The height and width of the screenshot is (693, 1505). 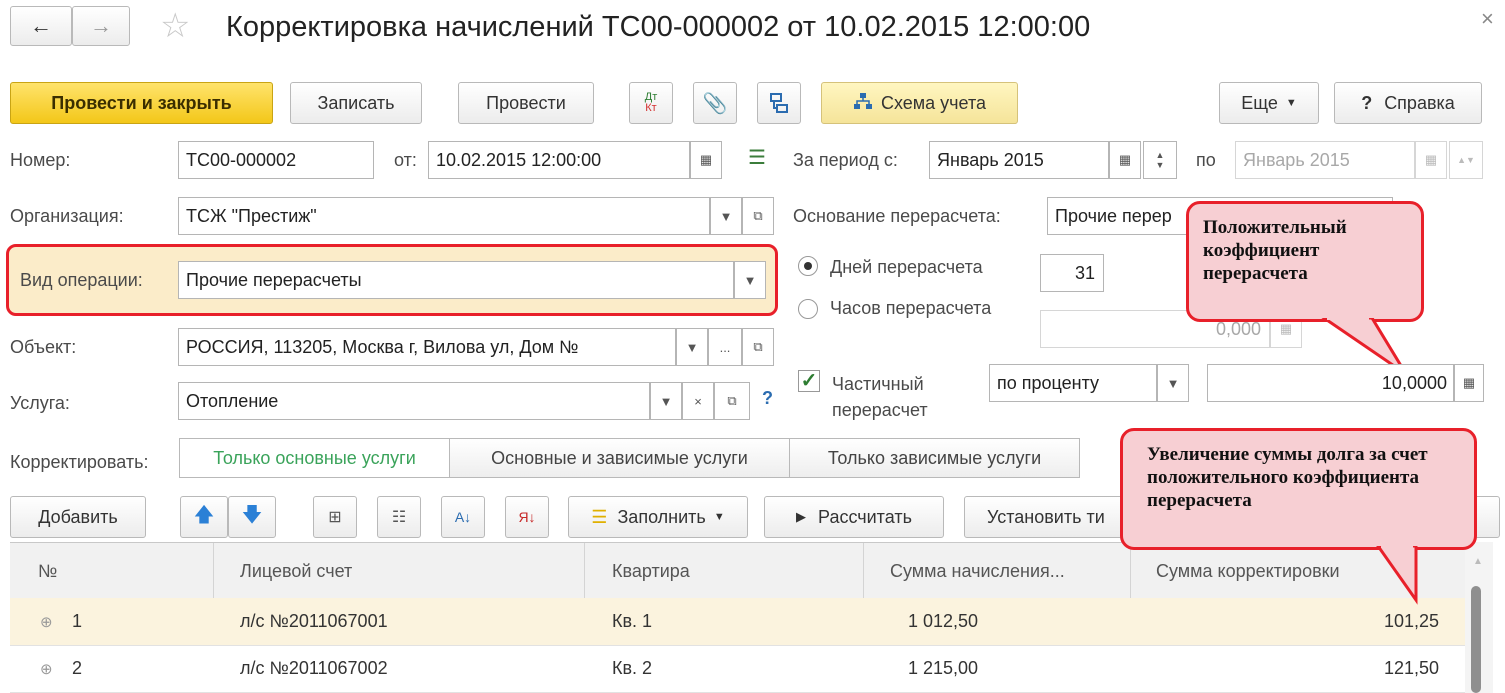 What do you see at coordinates (1206, 160) in the screenshot?
I see `period-to-label: по` at bounding box center [1206, 160].